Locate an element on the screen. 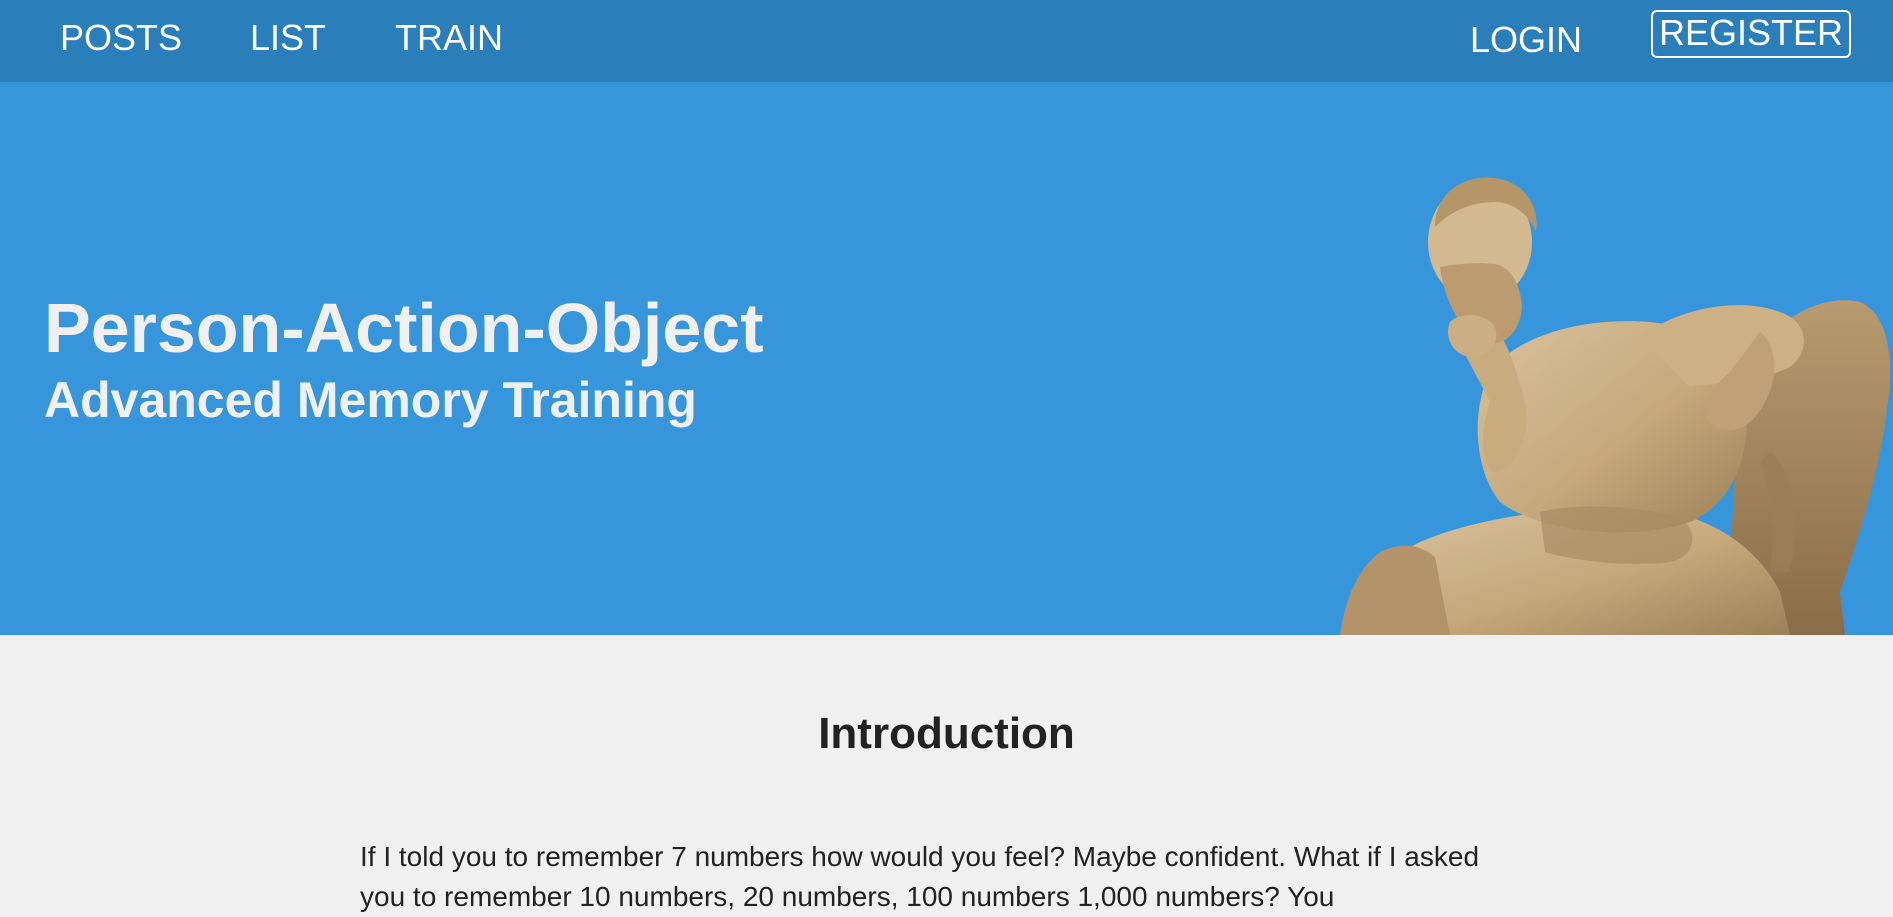 This screenshot has height=917, width=1893. nav-posts-link: POSTS is located at coordinates (121, 38).